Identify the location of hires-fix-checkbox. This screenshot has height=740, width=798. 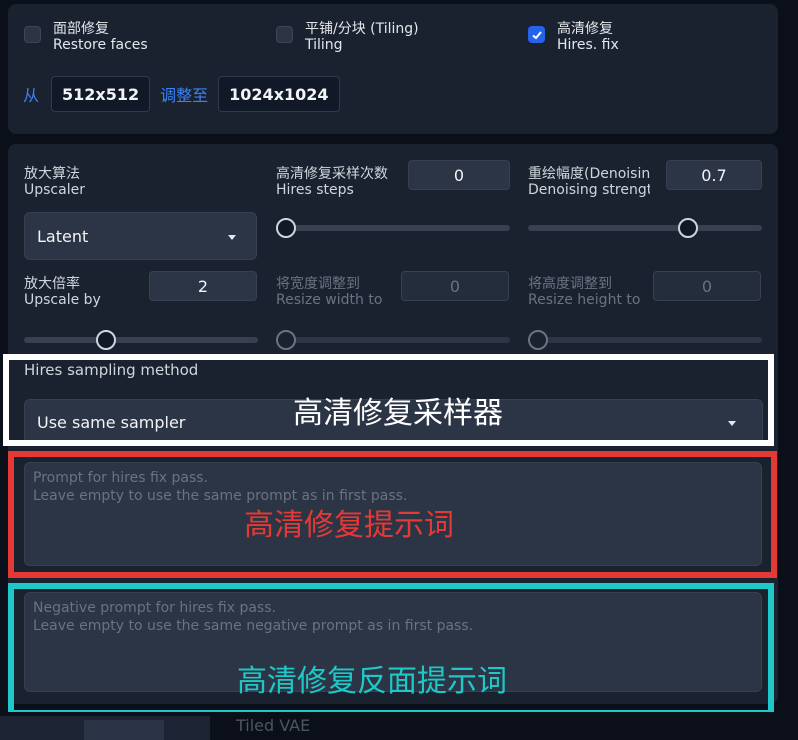
(536, 34).